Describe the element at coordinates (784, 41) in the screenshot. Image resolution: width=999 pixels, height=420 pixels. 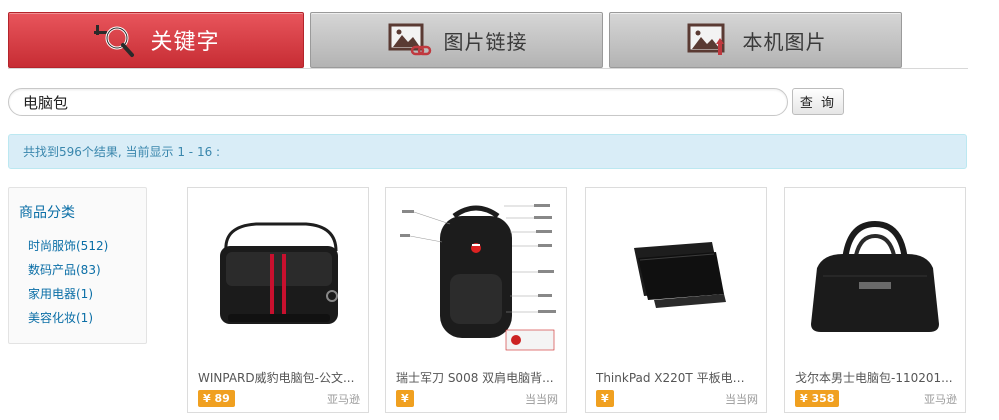
I see `tab-local-image-label: 本机图片` at that location.